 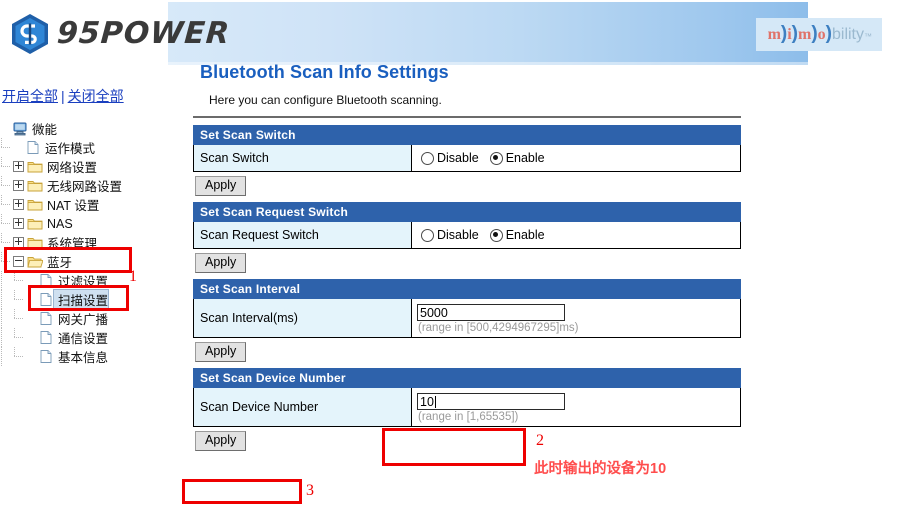 What do you see at coordinates (92, 166) in the screenshot?
I see `sidebar-item-网络设置: 网络设置` at bounding box center [92, 166].